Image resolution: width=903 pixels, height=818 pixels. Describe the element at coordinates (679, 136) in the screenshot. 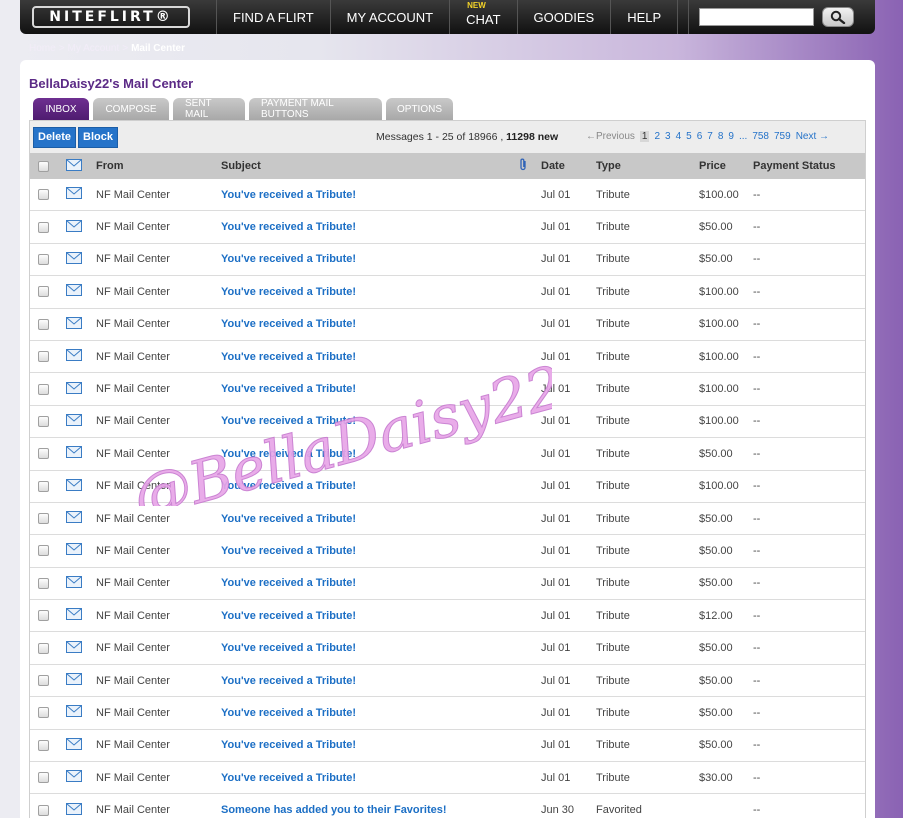

I see `page-link: 4` at that location.